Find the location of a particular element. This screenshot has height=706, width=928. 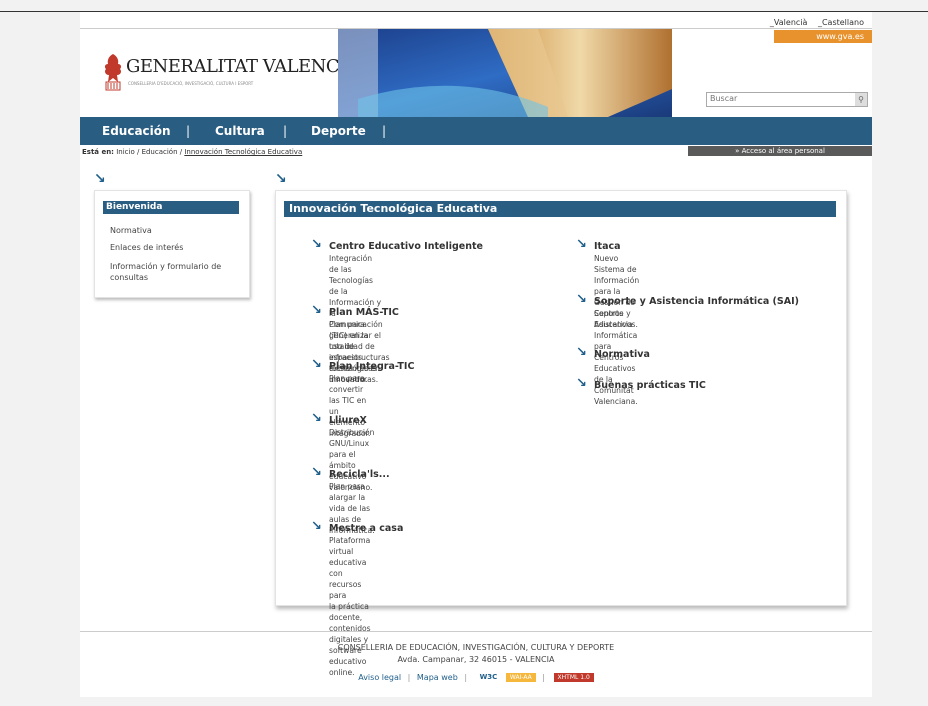

breadcrumb-prefix: Está en: is located at coordinates (98, 152).